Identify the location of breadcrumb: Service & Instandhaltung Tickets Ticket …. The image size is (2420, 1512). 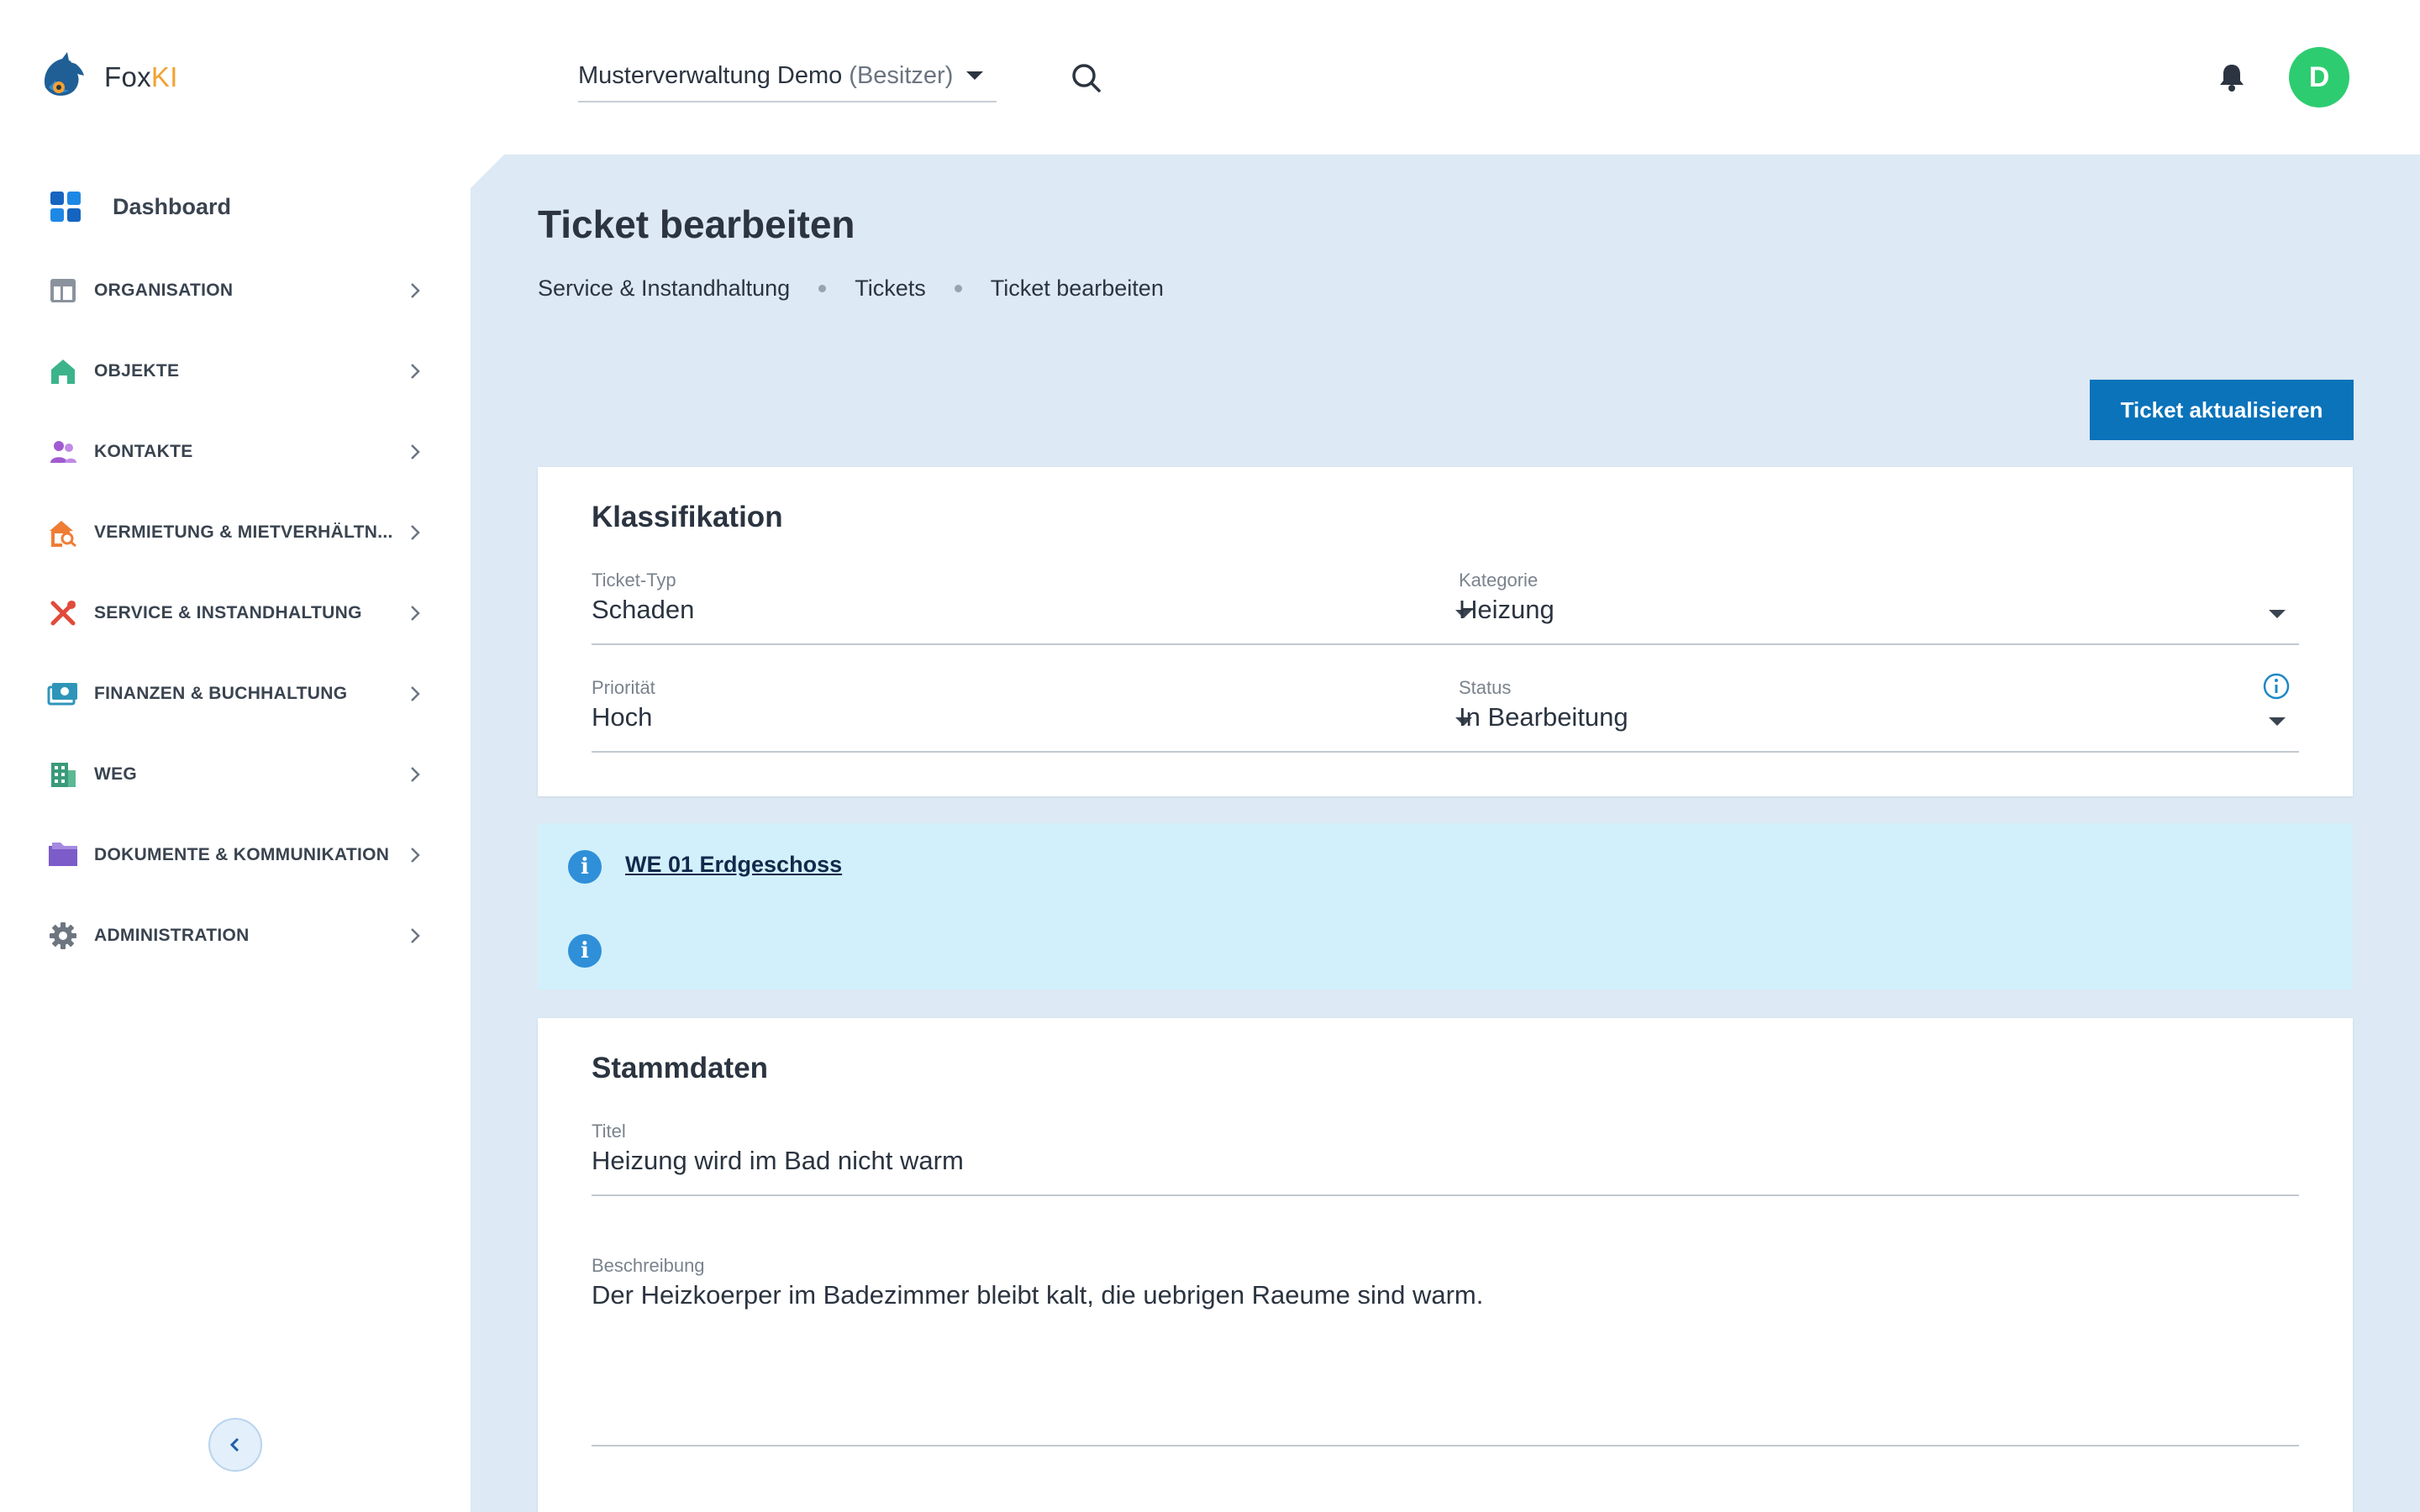
(851, 289).